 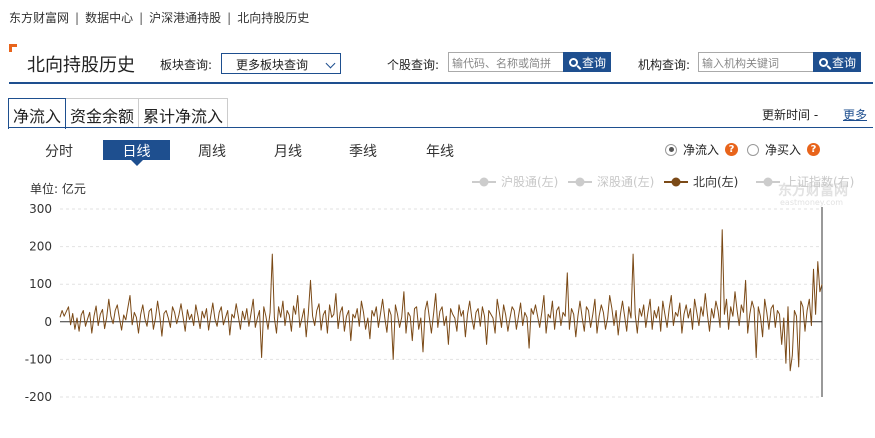 I want to click on title-corner-mark, so click(x=13, y=48).